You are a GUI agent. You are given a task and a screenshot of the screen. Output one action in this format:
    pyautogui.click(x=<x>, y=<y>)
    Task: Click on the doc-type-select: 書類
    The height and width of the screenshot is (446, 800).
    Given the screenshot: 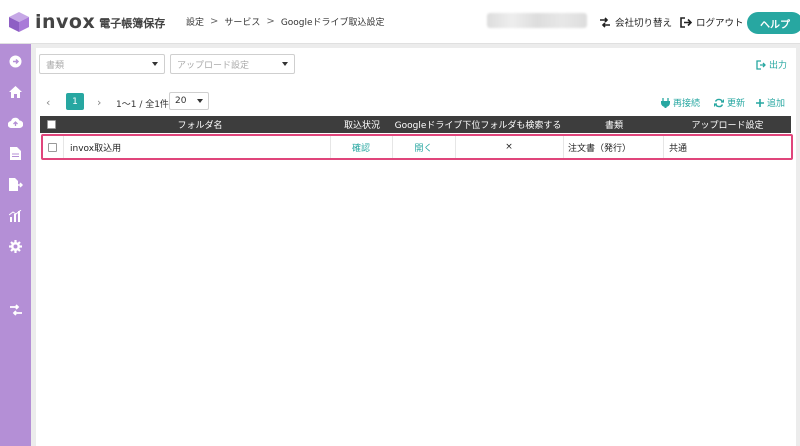 What is the action you would take?
    pyautogui.click(x=102, y=64)
    